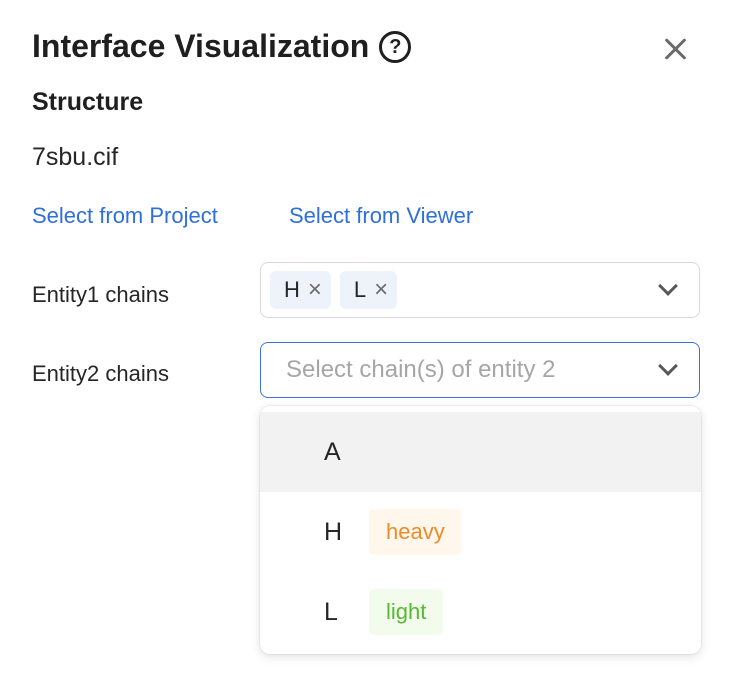 The height and width of the screenshot is (680, 730). Describe the element at coordinates (368, 290) in the screenshot. I see `chain-tag-l: L ×` at that location.